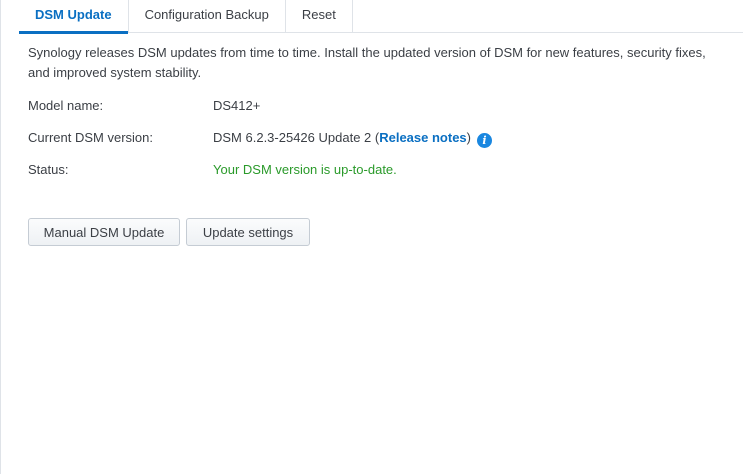 The width and height of the screenshot is (755, 474). I want to click on model-value: DS412+, so click(237, 105).